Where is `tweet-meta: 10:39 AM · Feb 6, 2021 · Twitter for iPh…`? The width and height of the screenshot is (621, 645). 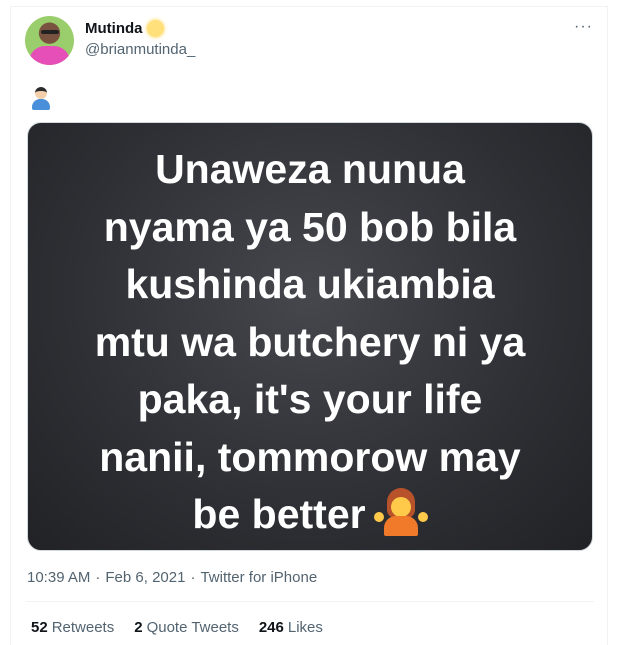
tweet-meta: 10:39 AM · Feb 6, 2021 · Twitter for iPh… is located at coordinates (172, 577).